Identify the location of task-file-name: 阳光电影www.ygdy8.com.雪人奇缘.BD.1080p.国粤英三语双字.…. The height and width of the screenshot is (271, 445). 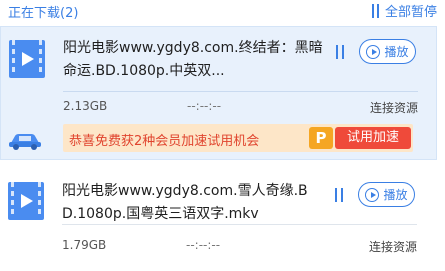
(185, 202).